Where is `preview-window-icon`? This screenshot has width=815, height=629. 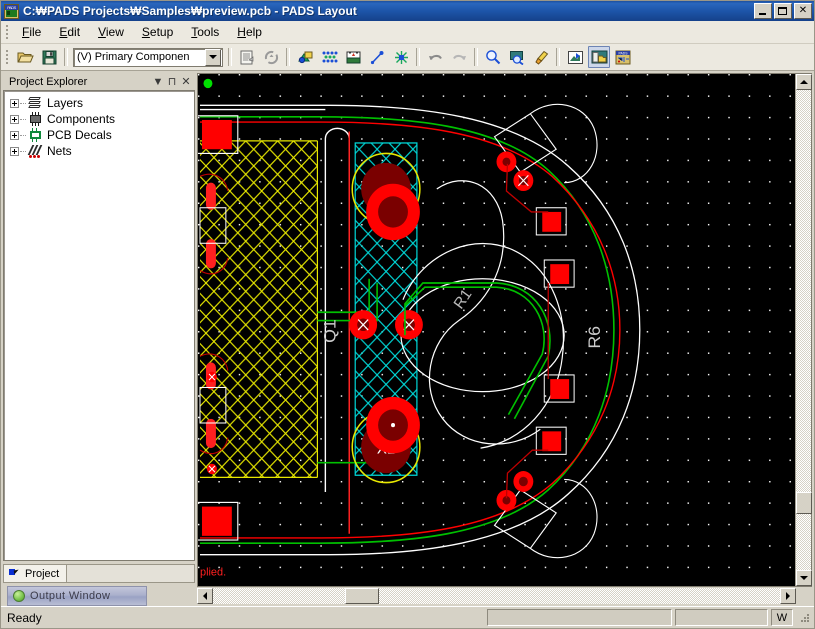
preview-window-icon is located at coordinates (575, 57).